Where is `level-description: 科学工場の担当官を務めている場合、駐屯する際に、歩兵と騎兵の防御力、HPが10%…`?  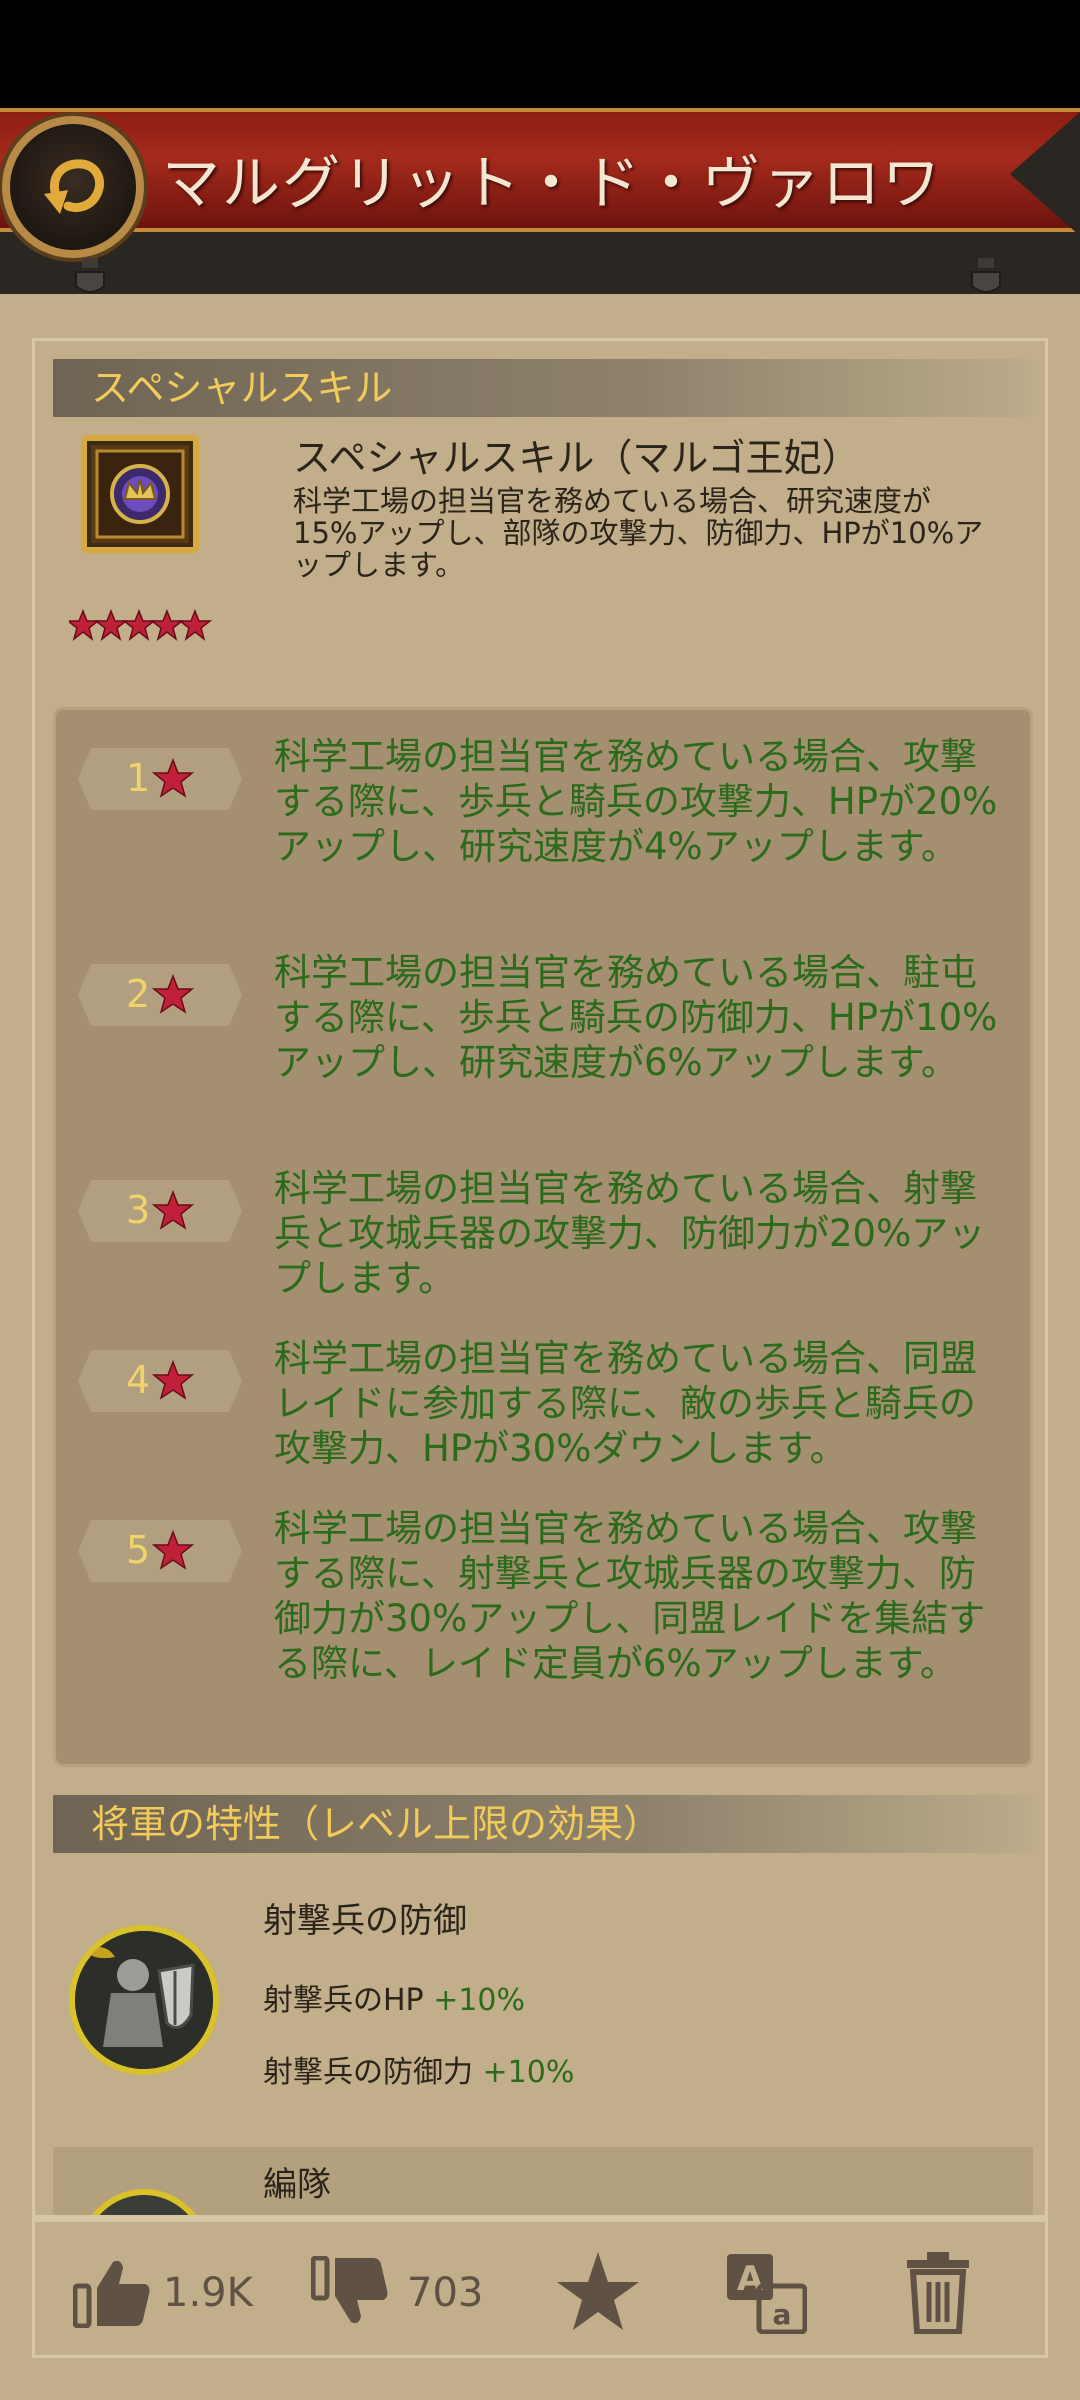
level-description: 科学工場の担当官を務めている場合、駐屯する際に、歩兵と騎兵の防御力、HPが10%… is located at coordinates (636, 1017).